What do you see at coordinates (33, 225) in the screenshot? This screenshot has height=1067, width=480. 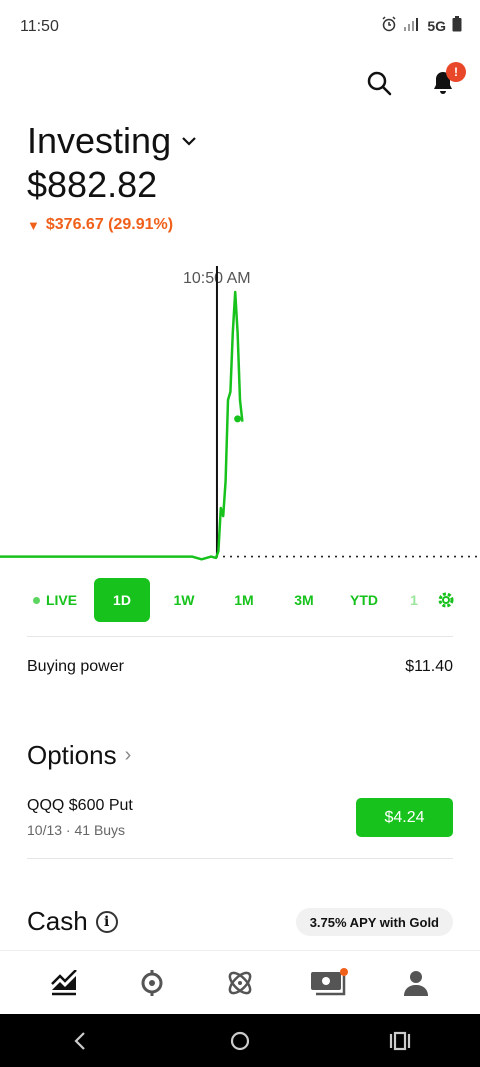 I see `down-triangle-icon: ▼` at bounding box center [33, 225].